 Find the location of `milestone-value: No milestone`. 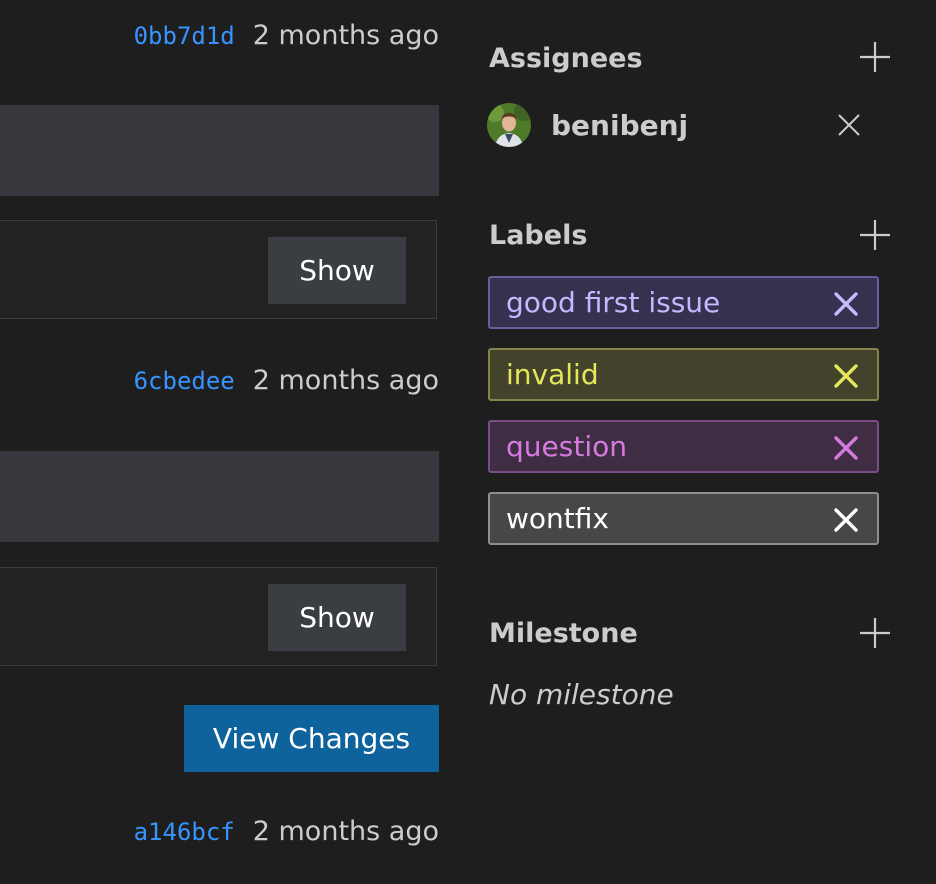

milestone-value: No milestone is located at coordinates (581, 694).